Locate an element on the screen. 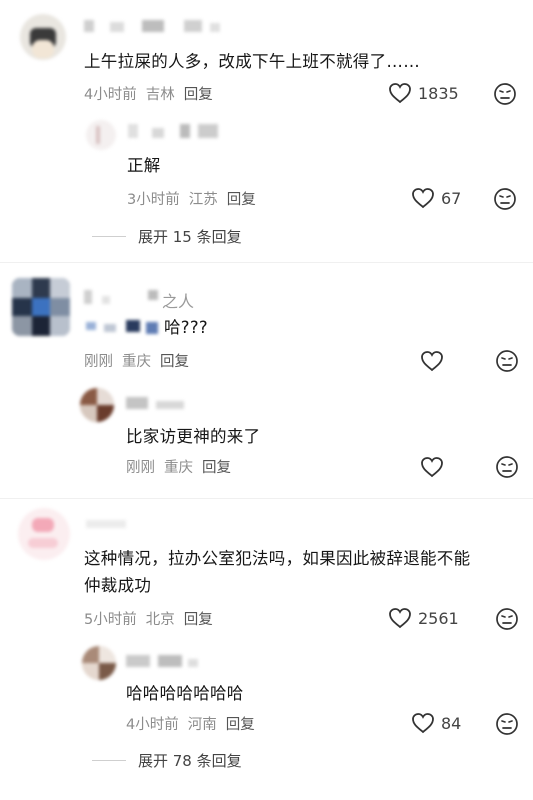 This screenshot has height=800, width=533. comment-location: 河南 is located at coordinates (202, 725).